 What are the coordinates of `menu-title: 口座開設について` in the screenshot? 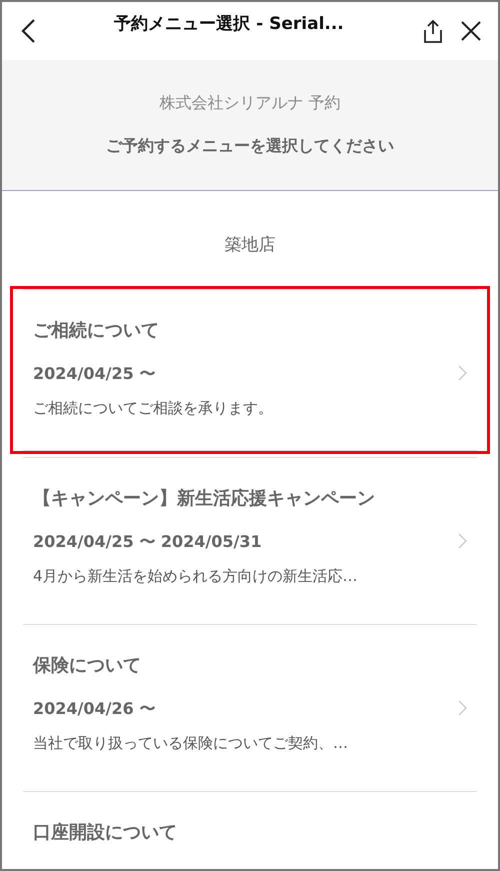 It's located at (105, 832).